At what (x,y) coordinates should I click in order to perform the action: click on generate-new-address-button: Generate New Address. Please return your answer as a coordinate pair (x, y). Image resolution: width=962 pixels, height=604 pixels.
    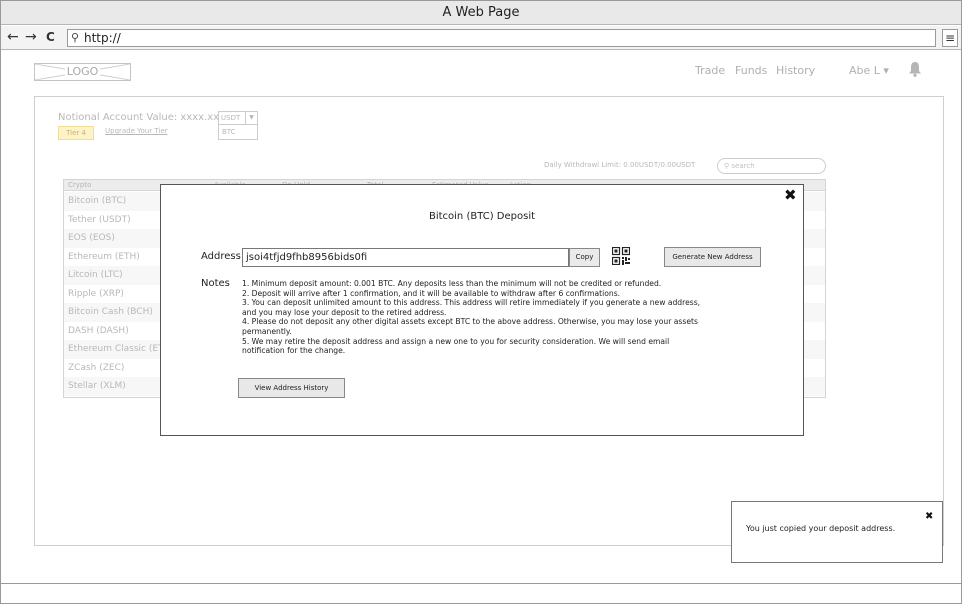
    Looking at the image, I should click on (712, 257).